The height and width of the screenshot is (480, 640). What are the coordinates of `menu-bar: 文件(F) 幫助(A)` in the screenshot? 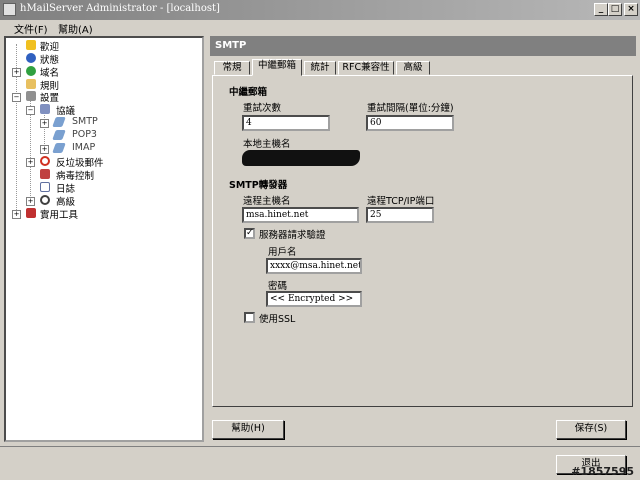 It's located at (320, 28).